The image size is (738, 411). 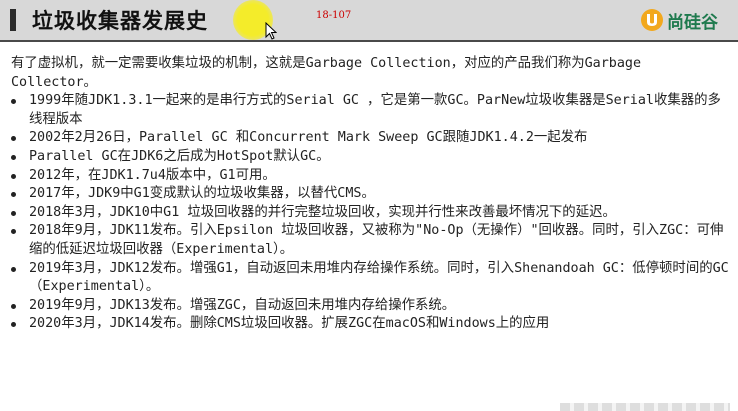 I want to click on list-item-text: Parallel GC在JDK6之后成为HotSpot默认GC。, so click(x=179, y=156).